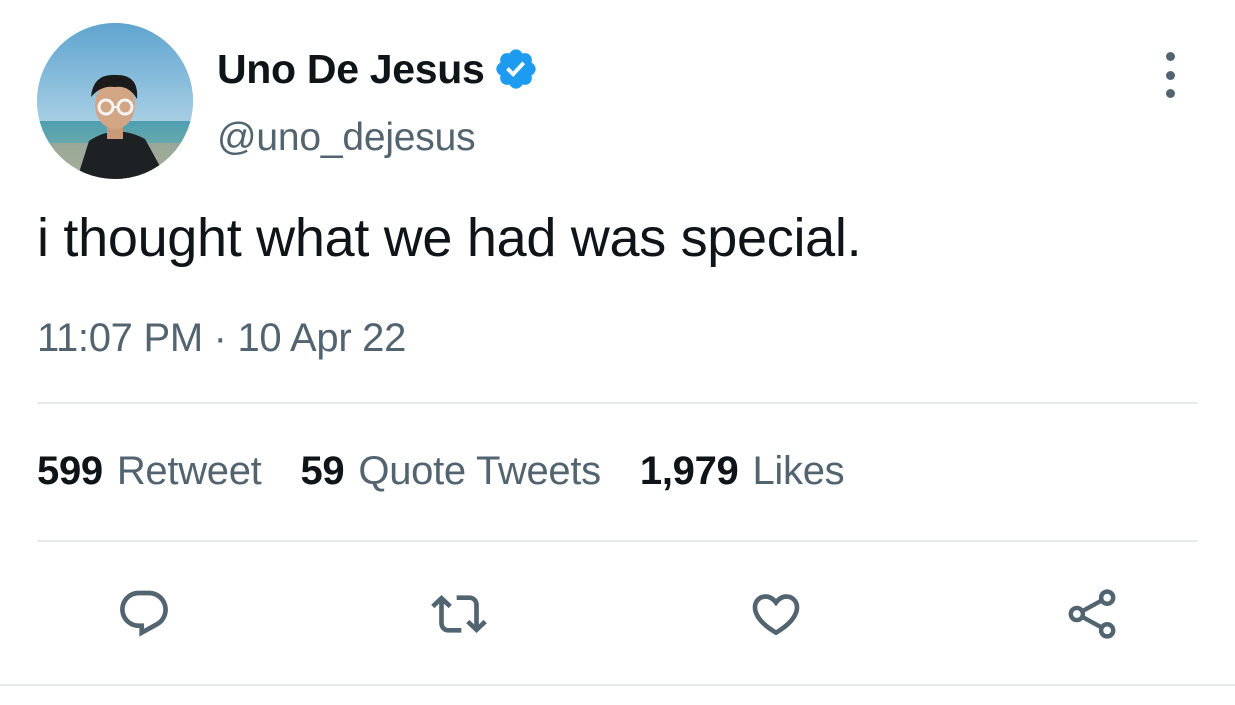  Describe the element at coordinates (516, 69) in the screenshot. I see `verified-badge-icon` at that location.